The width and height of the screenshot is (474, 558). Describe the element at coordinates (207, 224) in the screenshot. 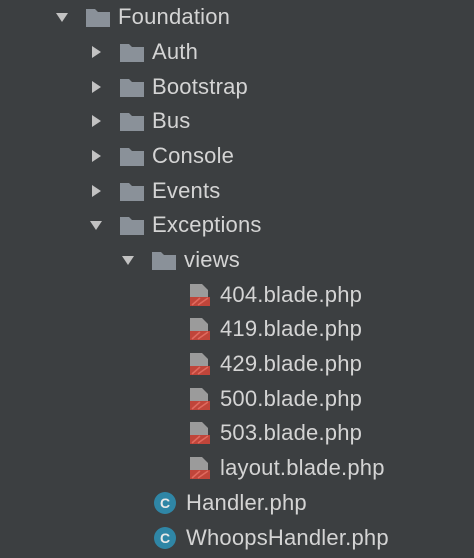

I see `tree-node-label: Exceptions` at that location.